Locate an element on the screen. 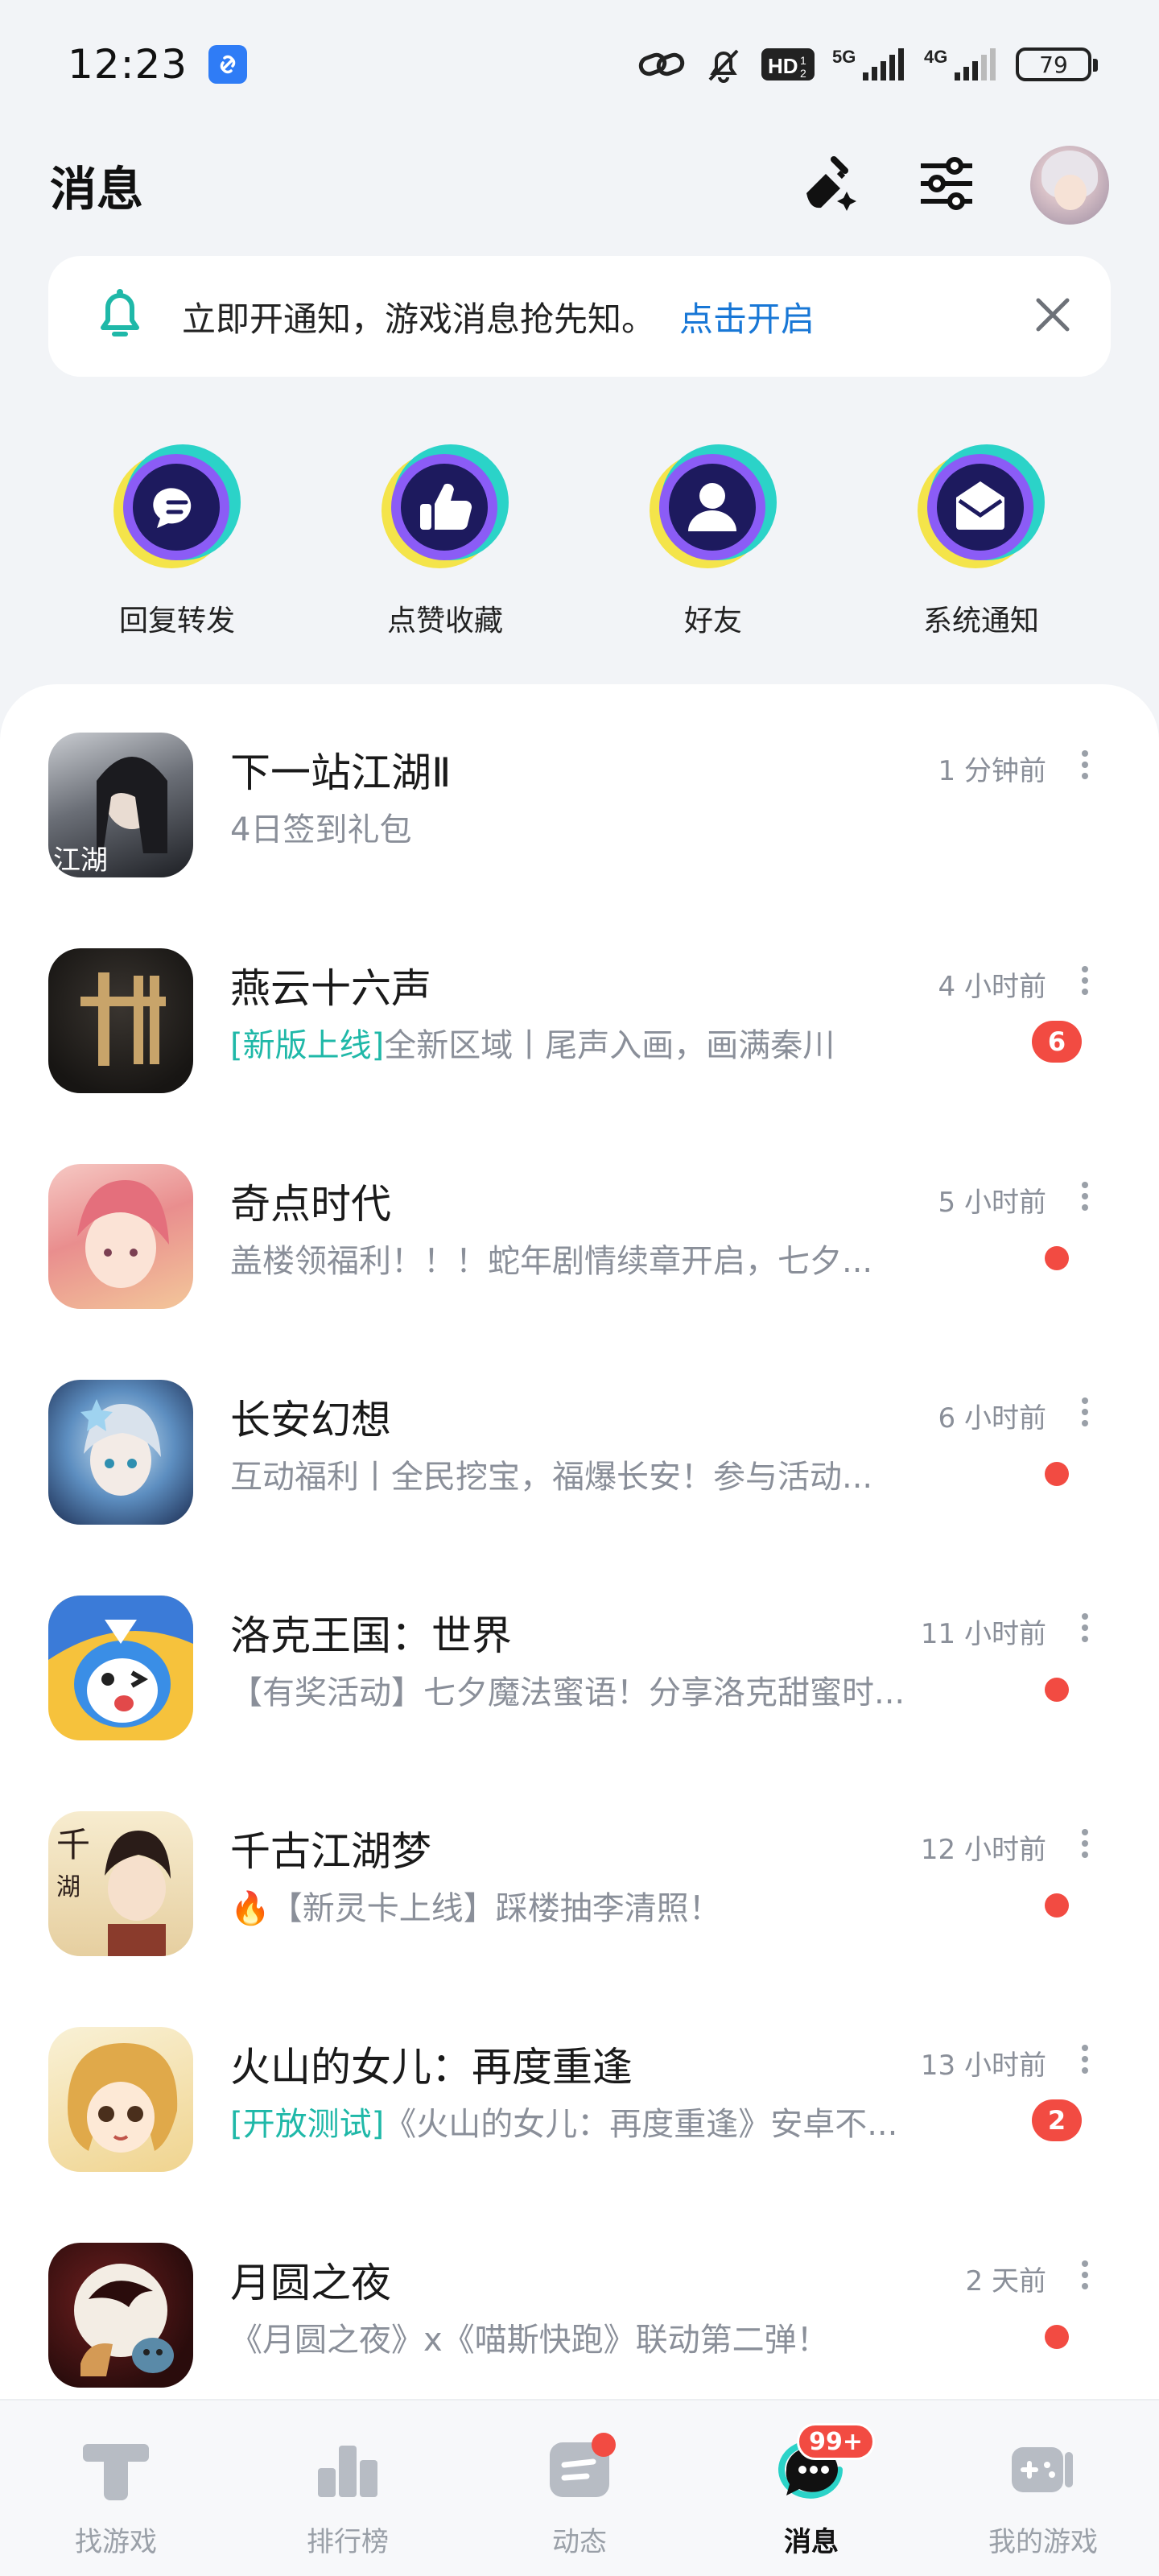 The height and width of the screenshot is (2576, 1159). unread-count-badge: 2 is located at coordinates (1057, 2120).